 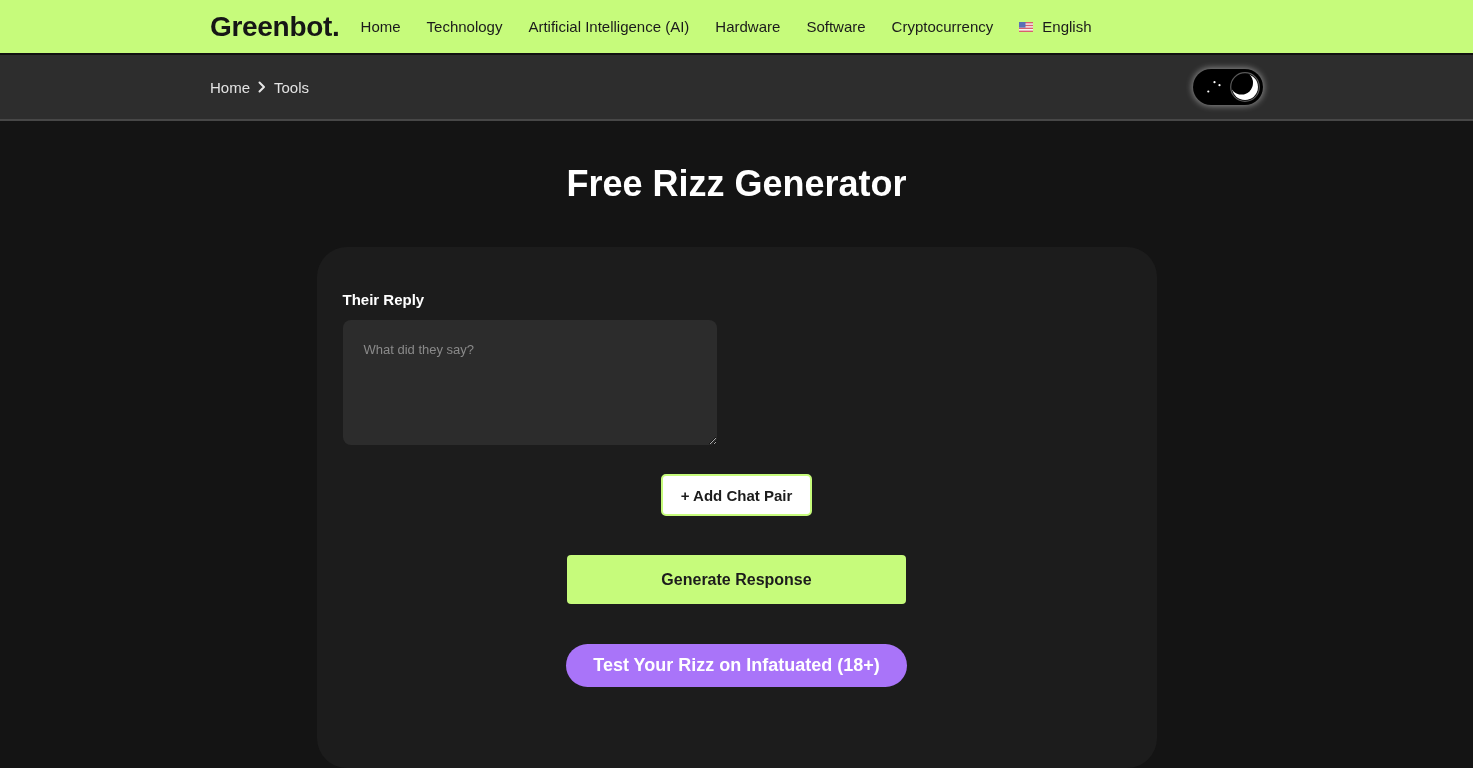 I want to click on reply-textarea: What did they say?, so click(x=529, y=382).